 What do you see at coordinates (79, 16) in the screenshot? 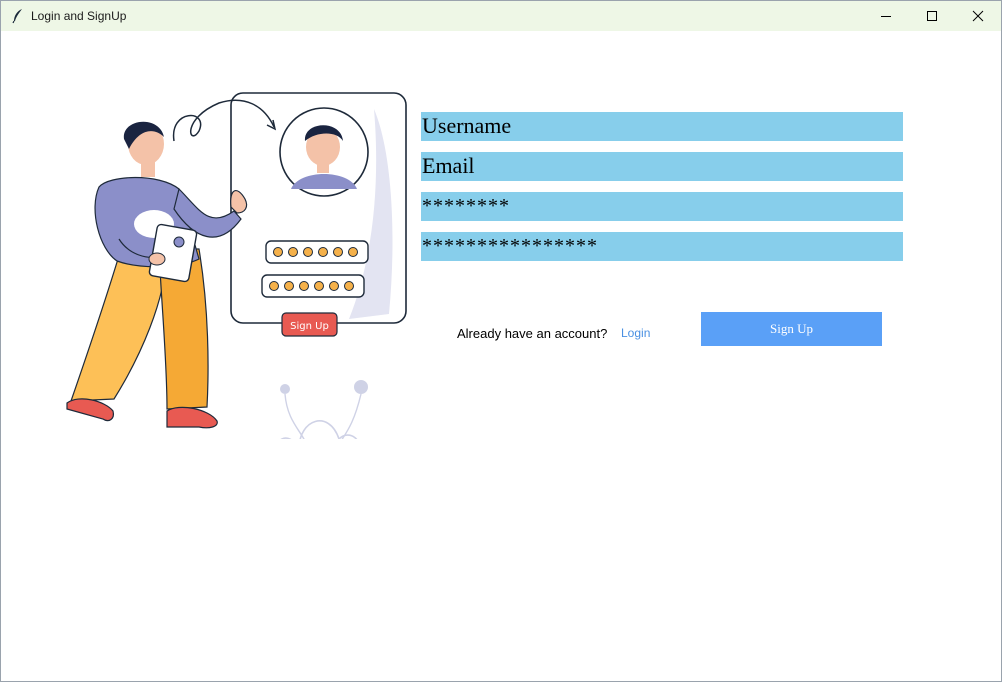
I see `window-title: Login and SignUp` at bounding box center [79, 16].